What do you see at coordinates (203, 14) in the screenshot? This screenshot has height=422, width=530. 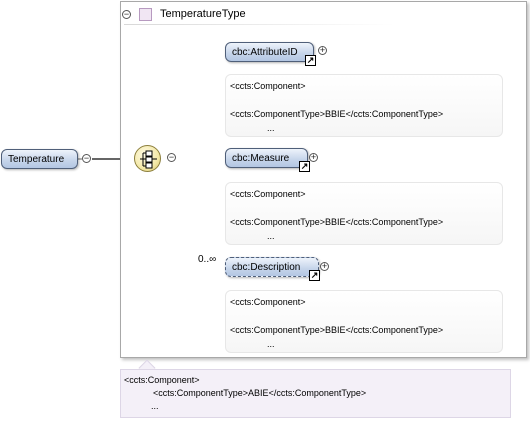 I see `complex-type-name: TemperatureType` at bounding box center [203, 14].